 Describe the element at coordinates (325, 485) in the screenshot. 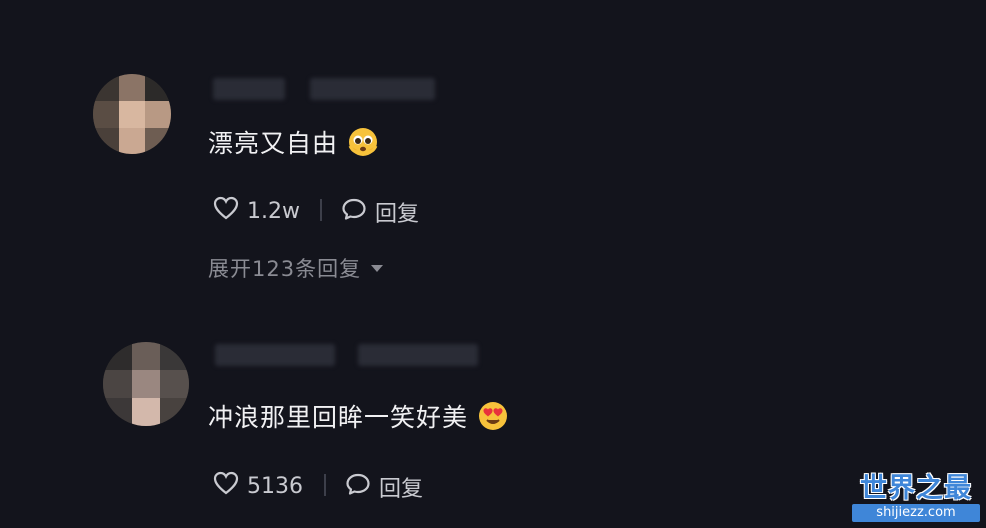

I see `divider` at that location.